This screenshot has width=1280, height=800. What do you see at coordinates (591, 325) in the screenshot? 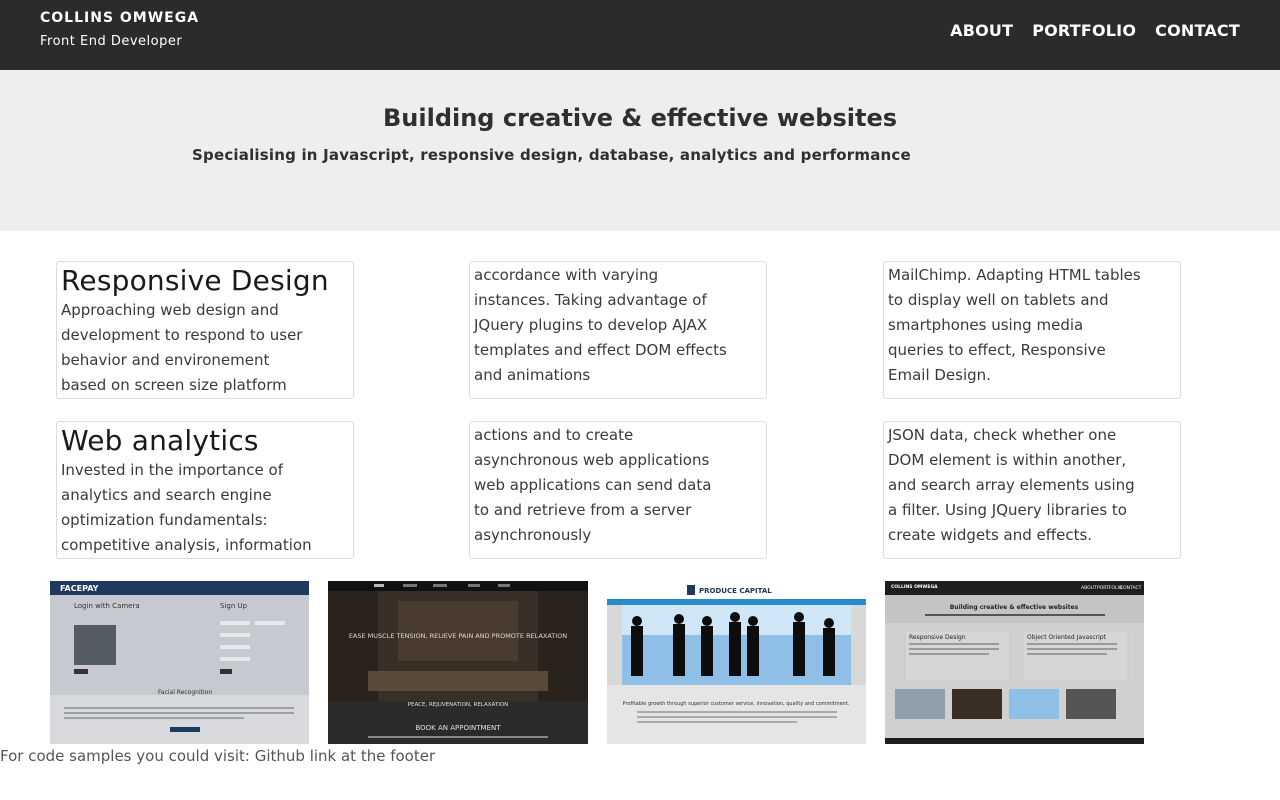
I see `card-line: JQuery plugins to develop AJAX` at bounding box center [591, 325].